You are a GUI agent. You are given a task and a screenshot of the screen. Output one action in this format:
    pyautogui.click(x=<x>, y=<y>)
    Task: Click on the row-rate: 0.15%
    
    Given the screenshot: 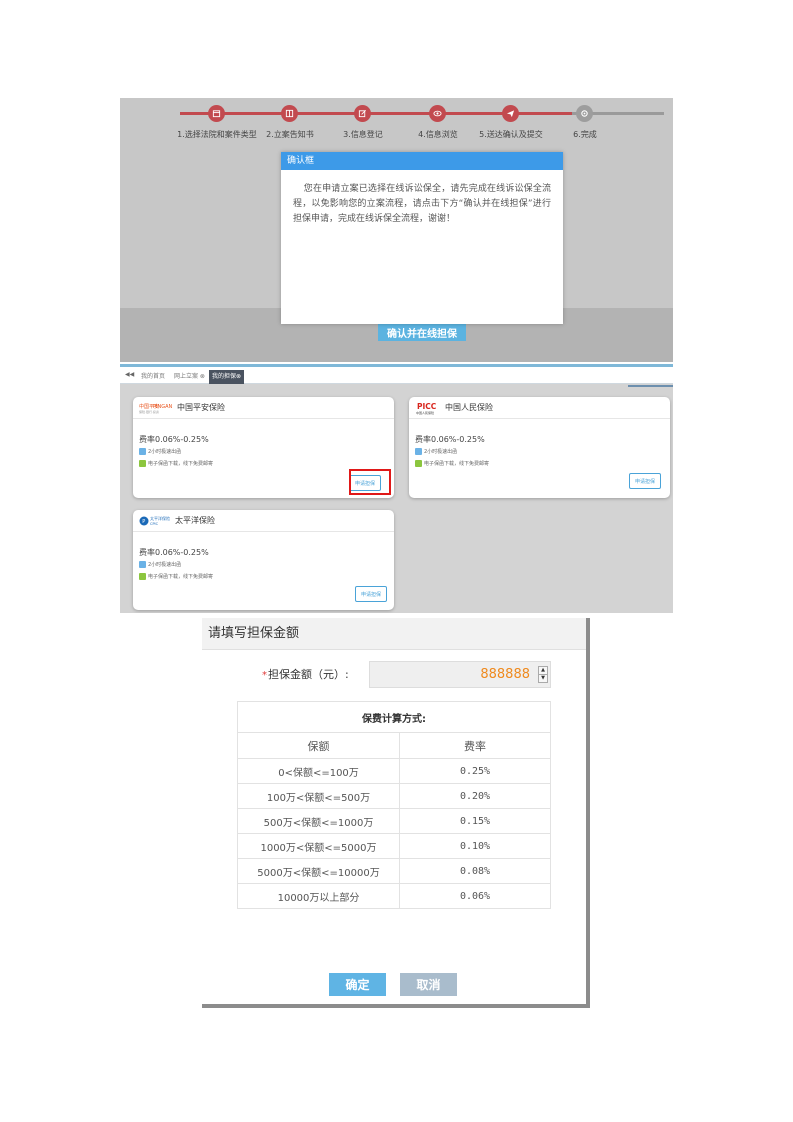 What is the action you would take?
    pyautogui.click(x=475, y=821)
    